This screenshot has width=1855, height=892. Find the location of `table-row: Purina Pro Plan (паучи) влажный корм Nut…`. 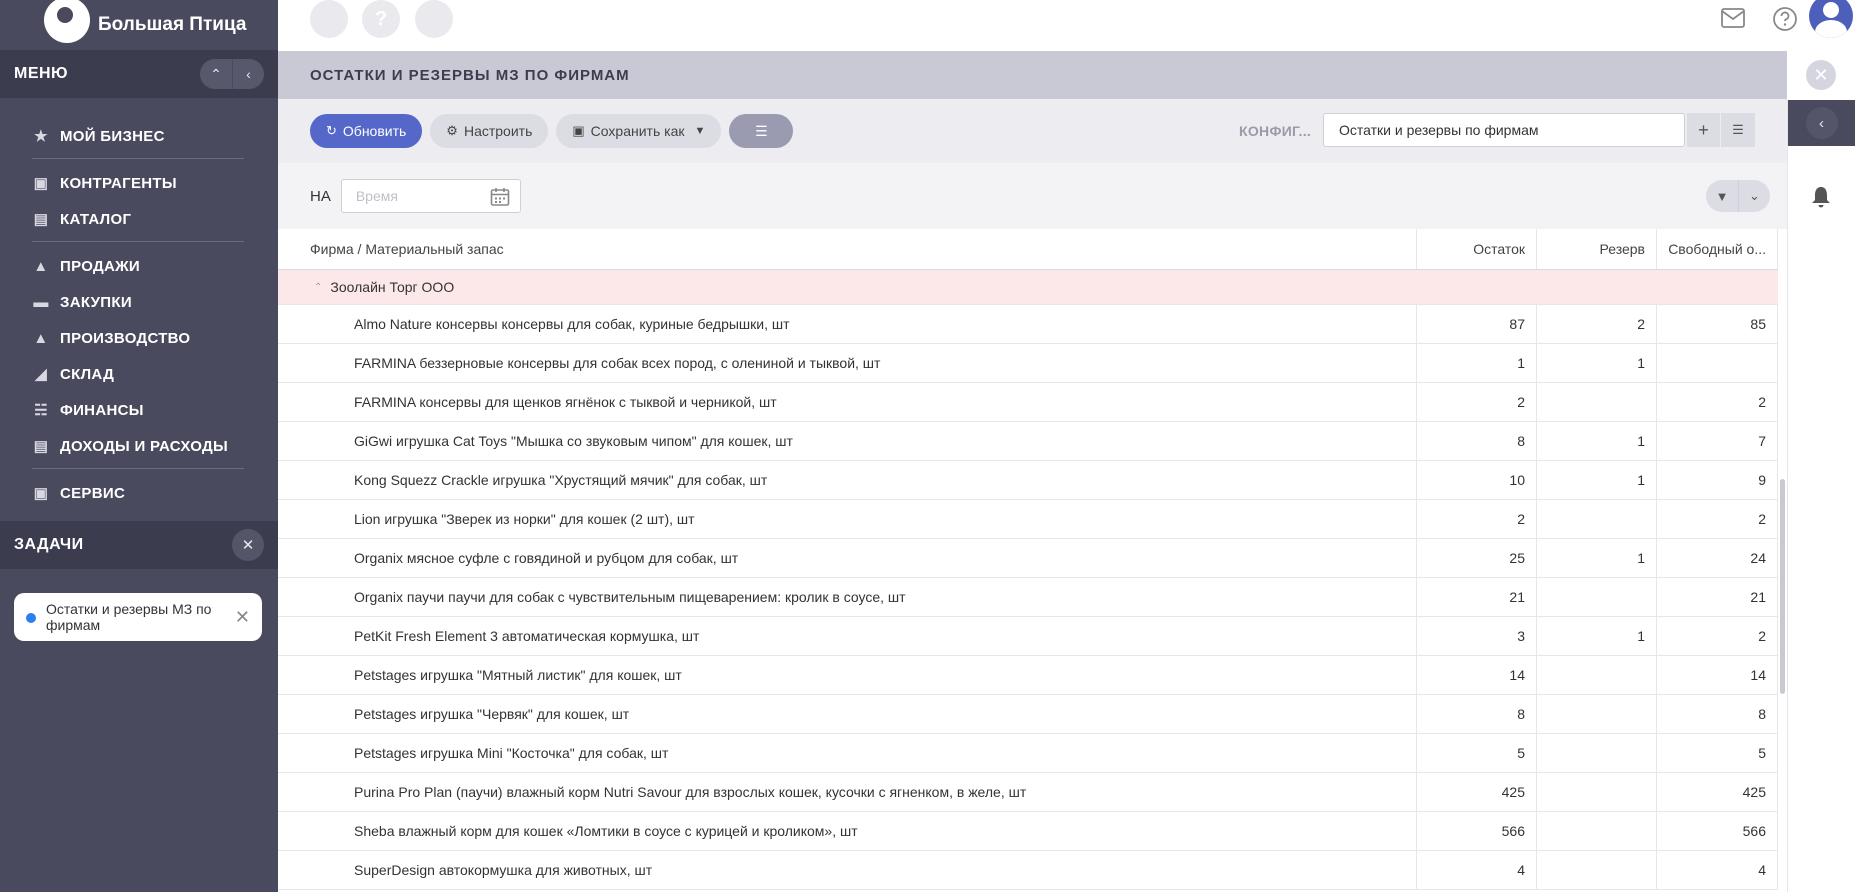

table-row: Purina Pro Plan (паучи) влажный корм Nut… is located at coordinates (1028, 792).